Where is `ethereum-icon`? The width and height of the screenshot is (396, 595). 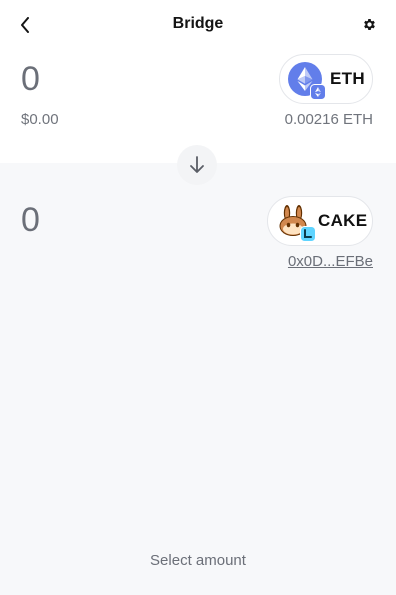 ethereum-icon is located at coordinates (307, 81).